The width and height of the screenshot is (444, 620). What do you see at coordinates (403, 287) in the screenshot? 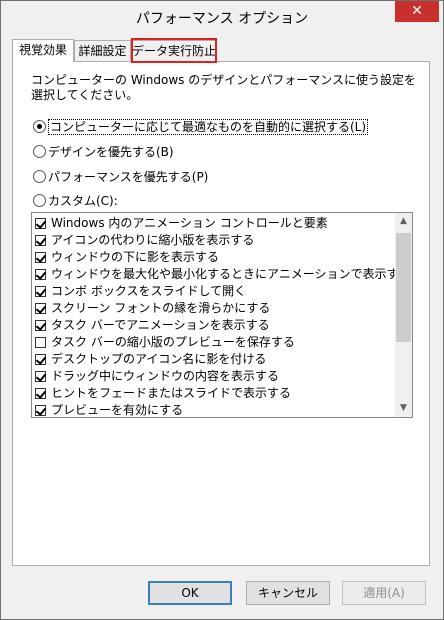
I see `scroll-thumb` at bounding box center [403, 287].